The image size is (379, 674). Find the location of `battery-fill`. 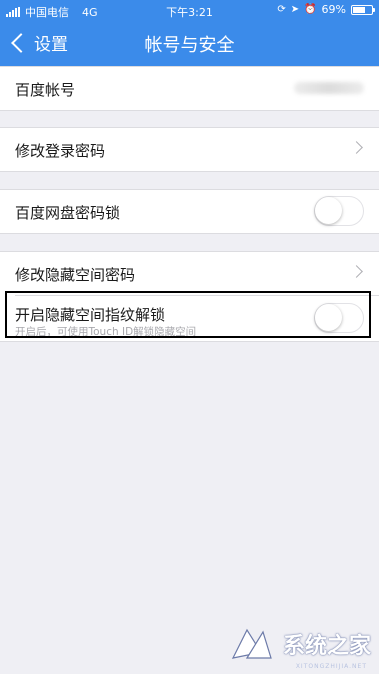

battery-fill is located at coordinates (359, 9).